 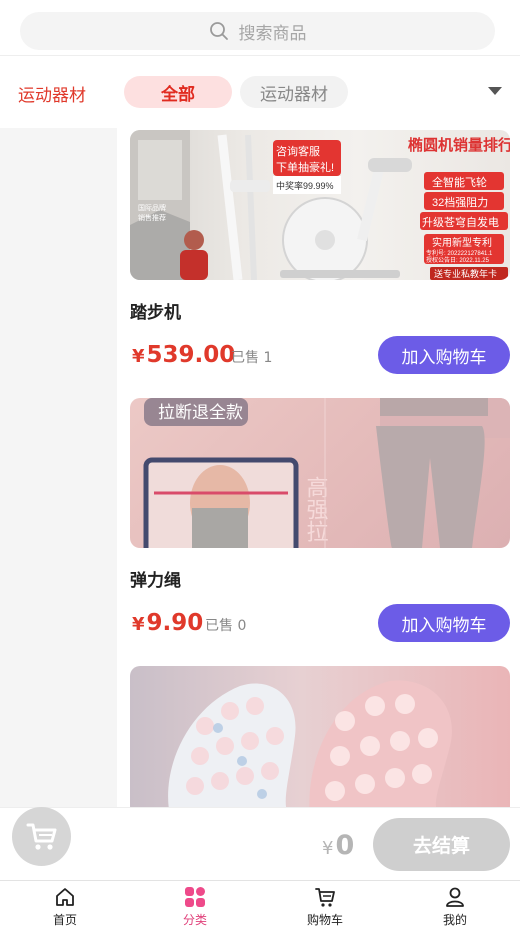 What do you see at coordinates (324, 920) in the screenshot?
I see `tab-cart-label: 购物车` at bounding box center [324, 920].